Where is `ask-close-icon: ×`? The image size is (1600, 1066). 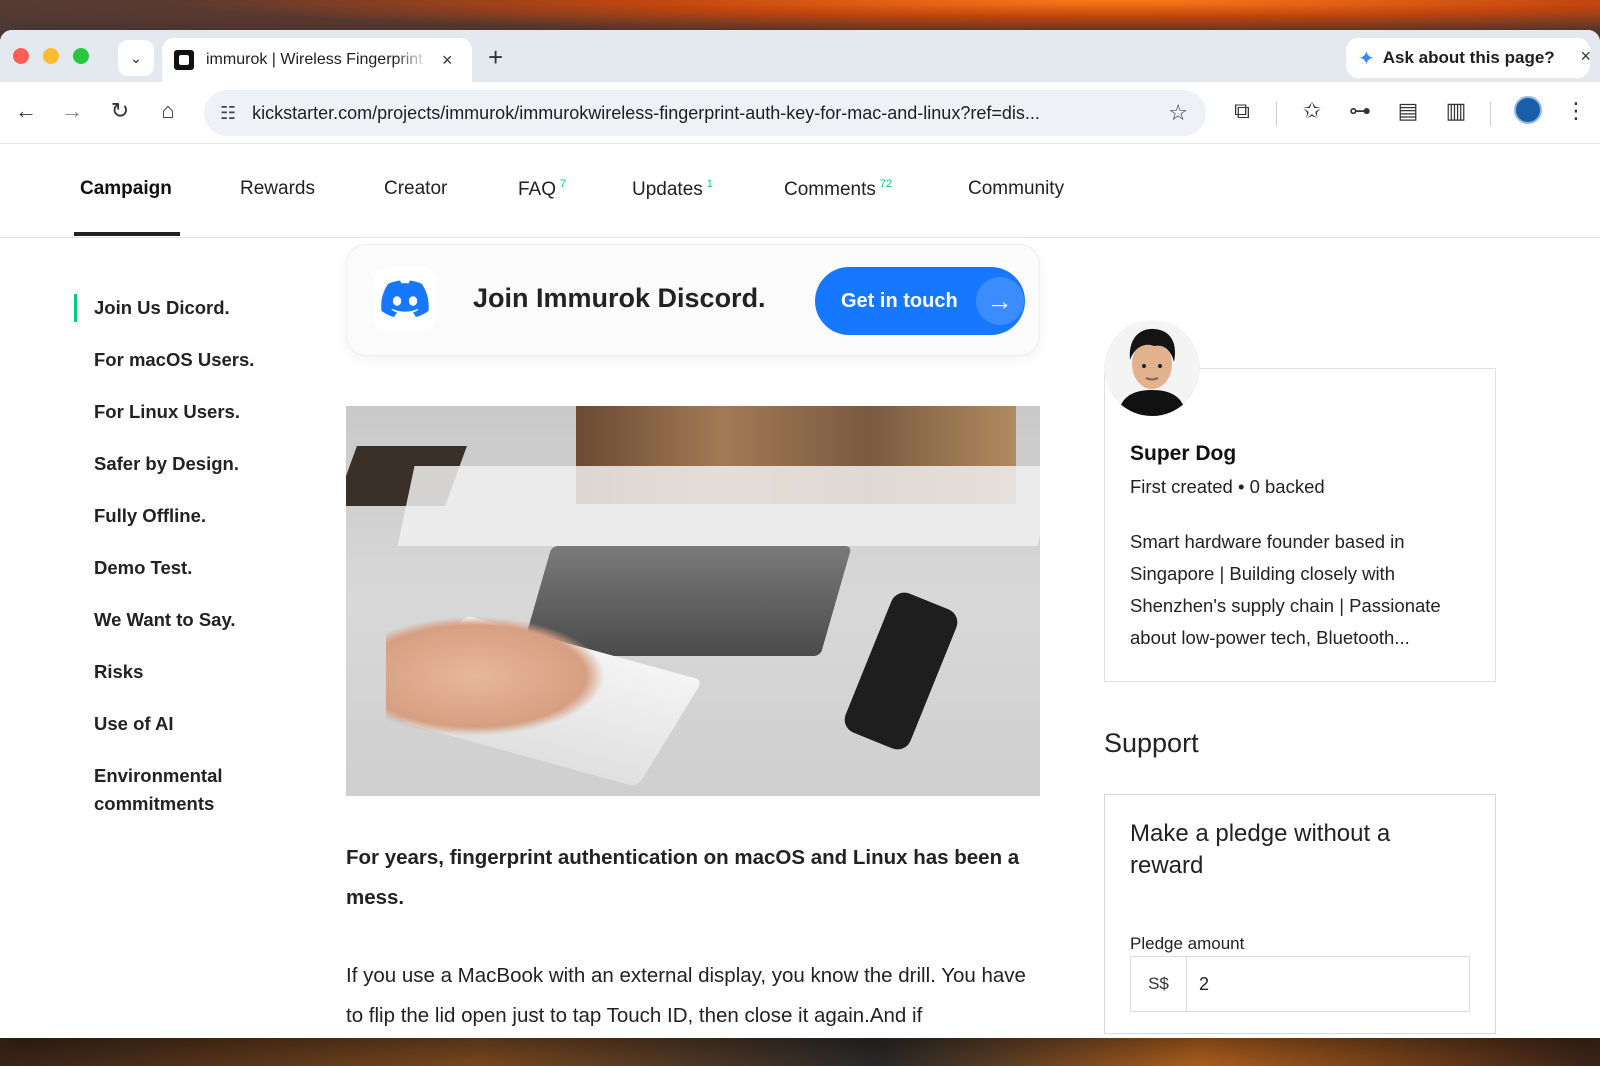
ask-close-icon: × is located at coordinates (1585, 56).